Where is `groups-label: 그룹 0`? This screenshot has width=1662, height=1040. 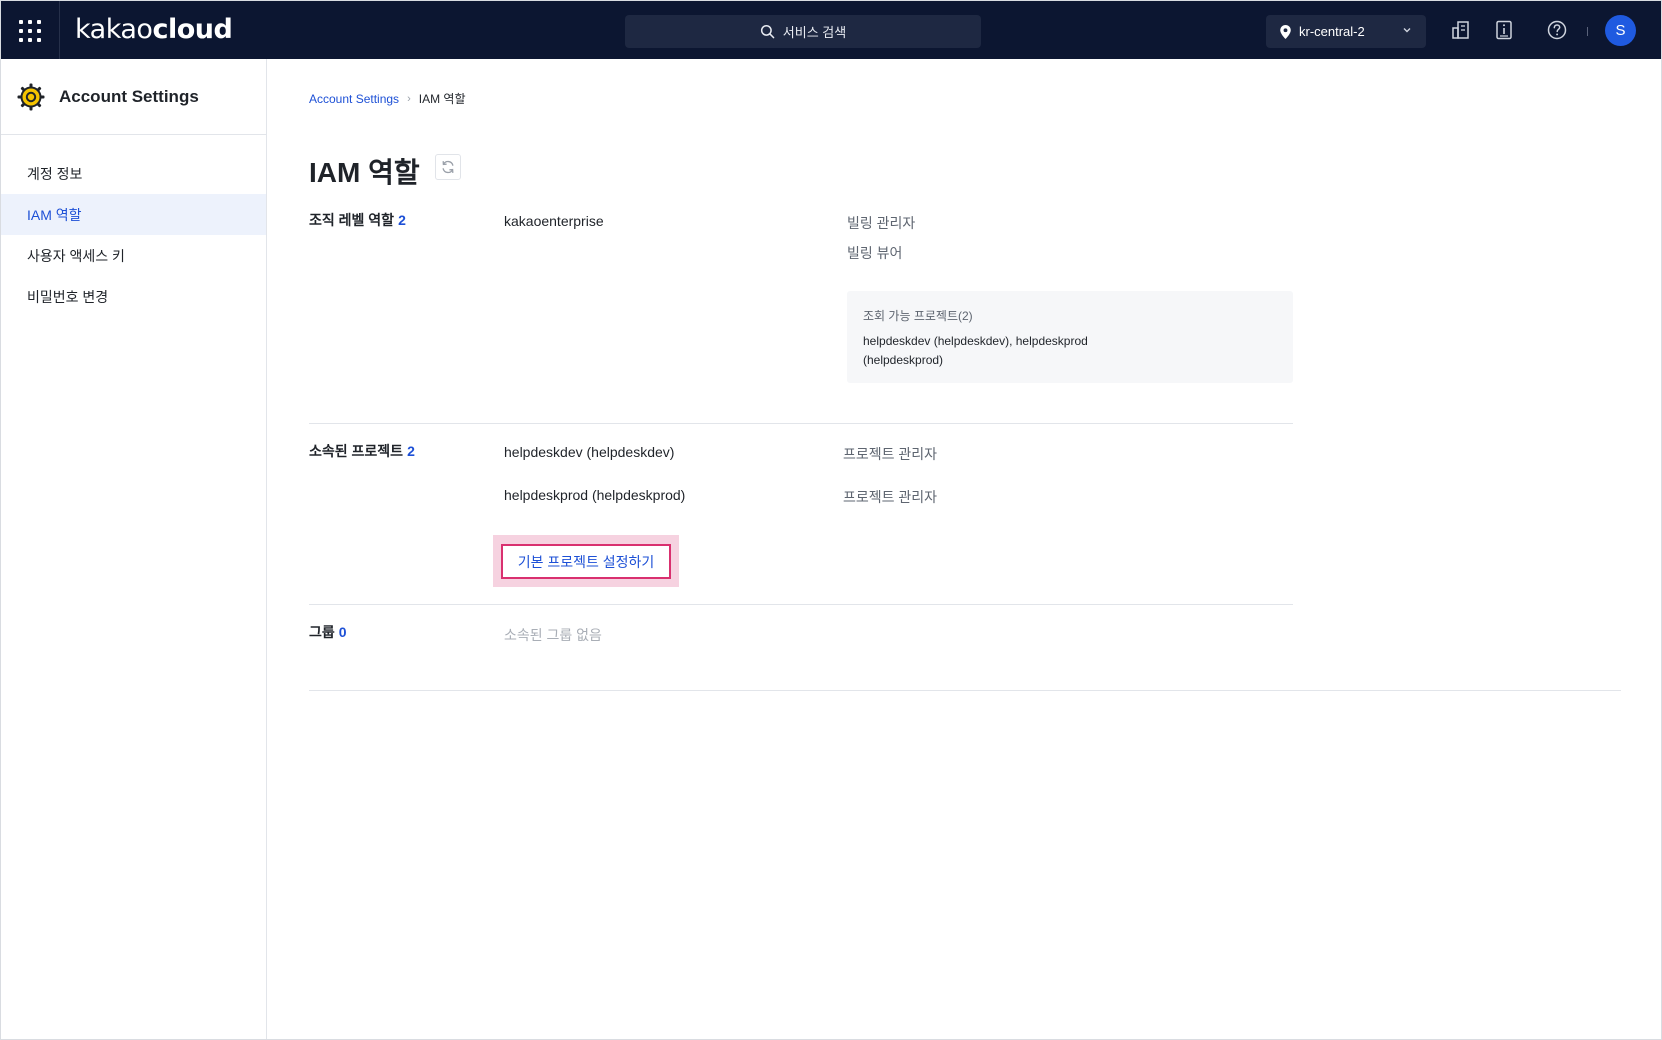
groups-label: 그룹 0 is located at coordinates (328, 632).